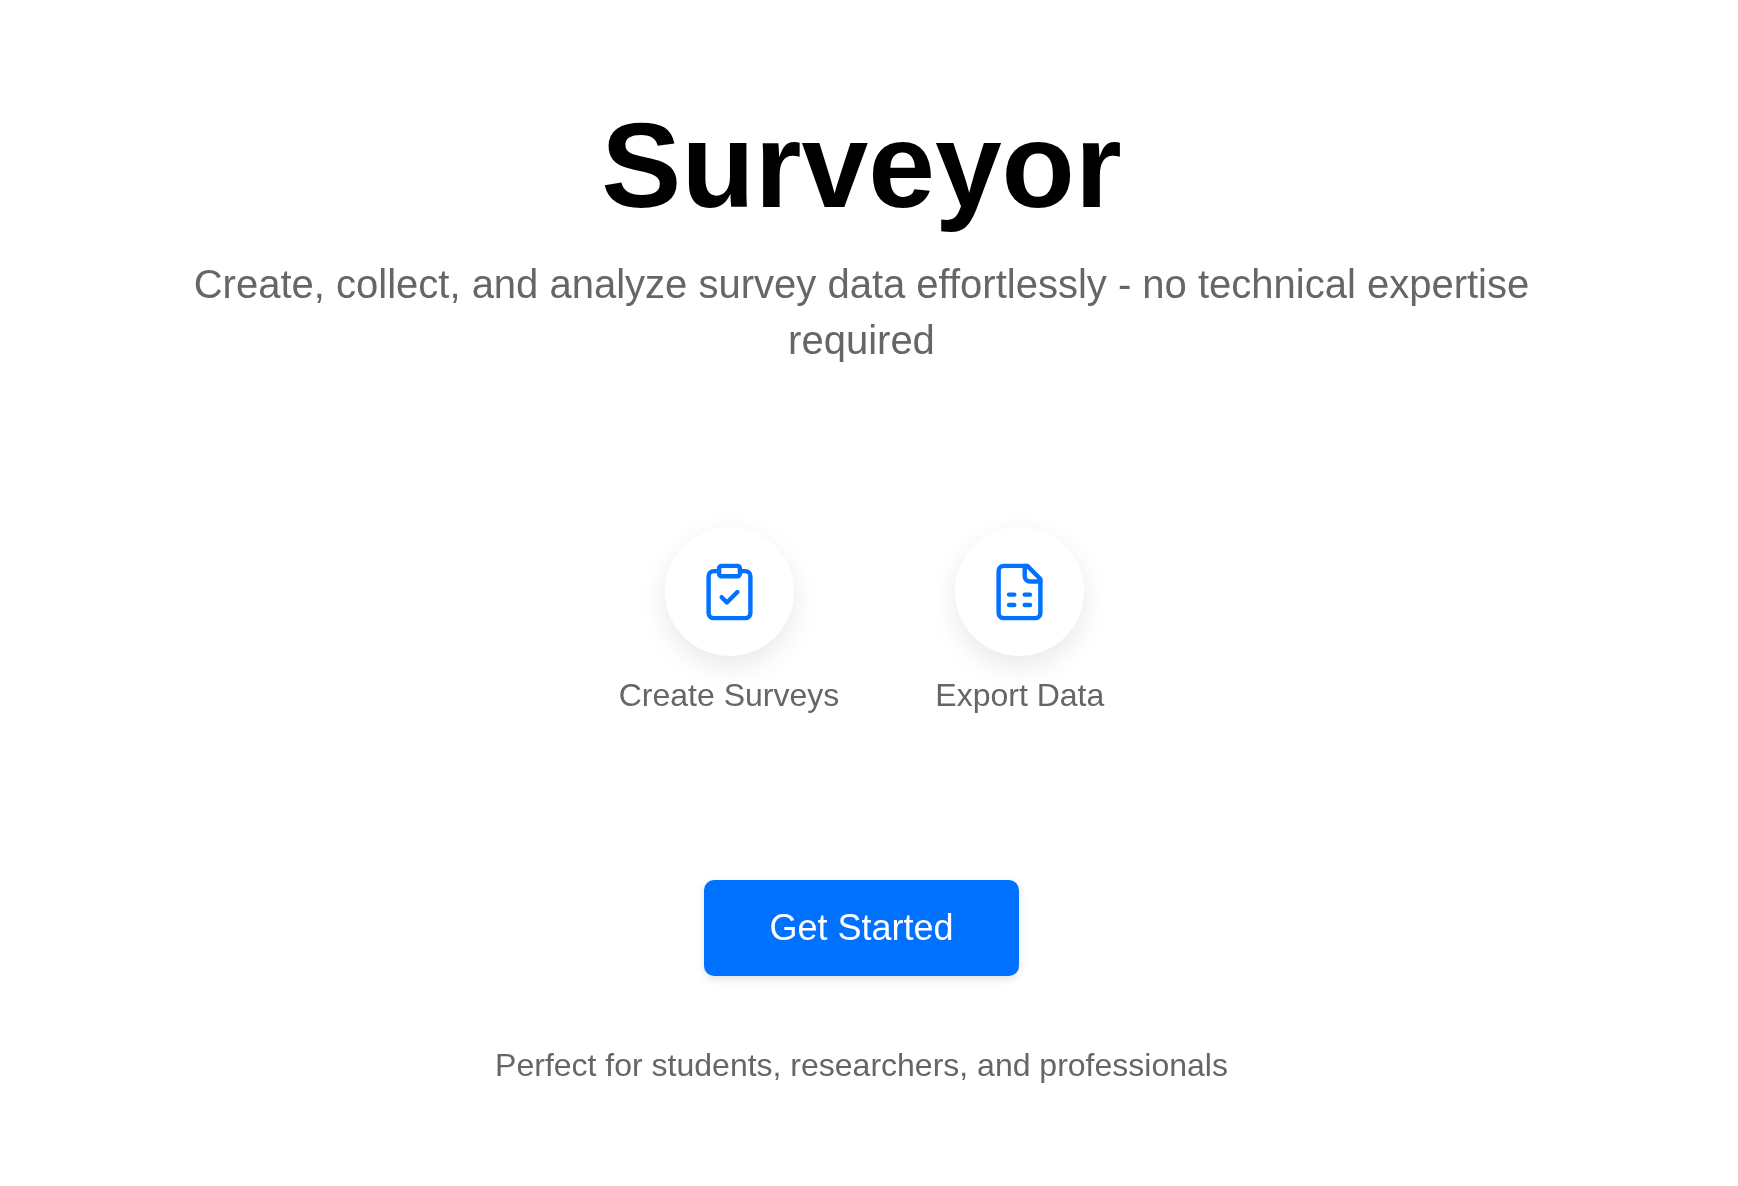  What do you see at coordinates (861, 165) in the screenshot?
I see `app-title: Surveyor` at bounding box center [861, 165].